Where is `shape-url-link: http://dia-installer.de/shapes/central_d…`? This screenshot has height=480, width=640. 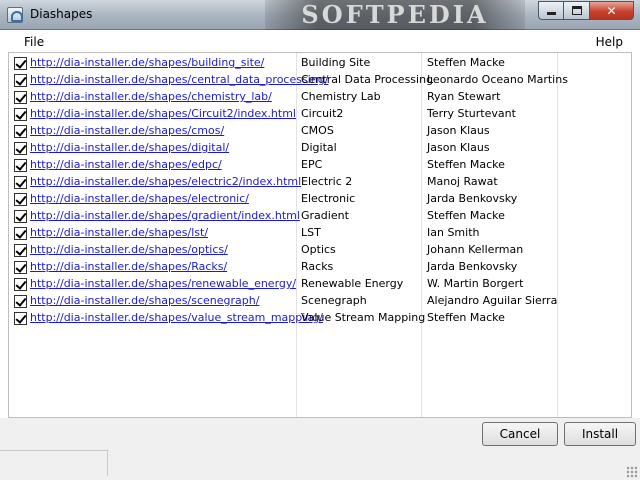 shape-url-link: http://dia-installer.de/shapes/central_d… is located at coordinates (179, 79).